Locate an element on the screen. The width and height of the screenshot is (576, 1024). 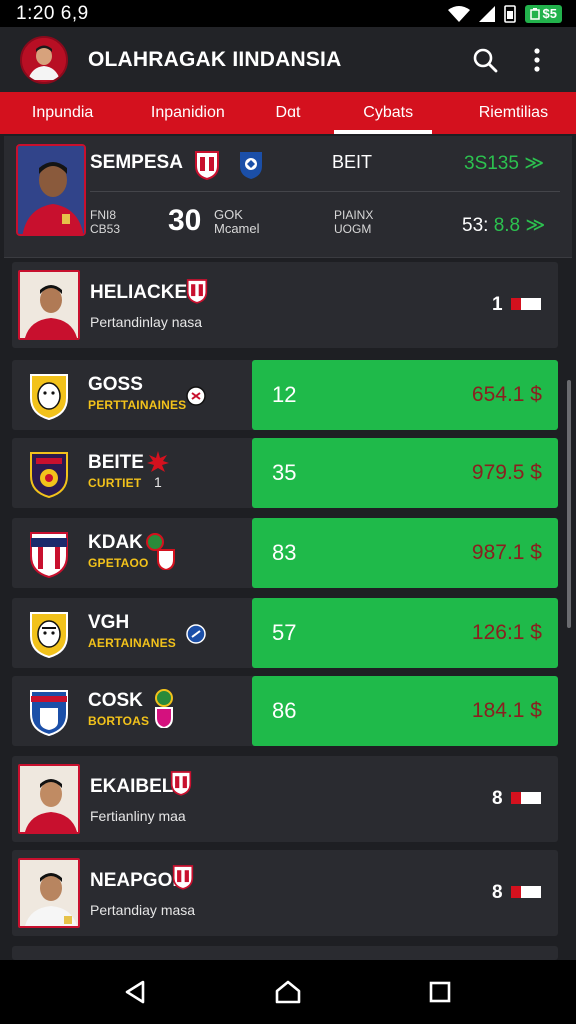
row-price: 184.1 $ is located at coordinates (506, 710).